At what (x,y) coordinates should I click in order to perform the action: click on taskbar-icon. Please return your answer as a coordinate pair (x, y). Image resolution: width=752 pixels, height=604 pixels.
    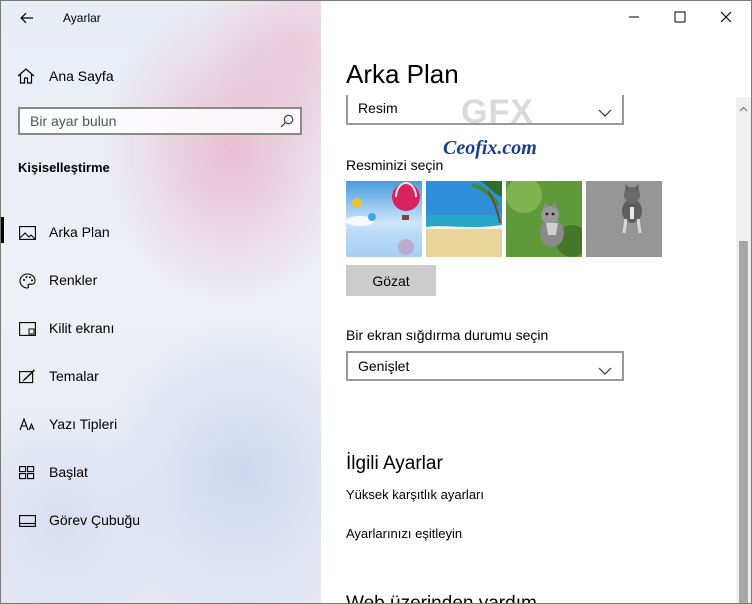
    Looking at the image, I should click on (27, 521).